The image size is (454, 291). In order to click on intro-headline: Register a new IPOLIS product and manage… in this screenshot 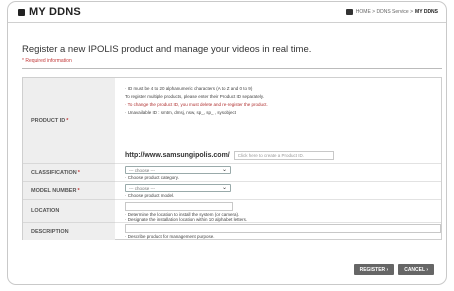, I will do `click(167, 49)`.